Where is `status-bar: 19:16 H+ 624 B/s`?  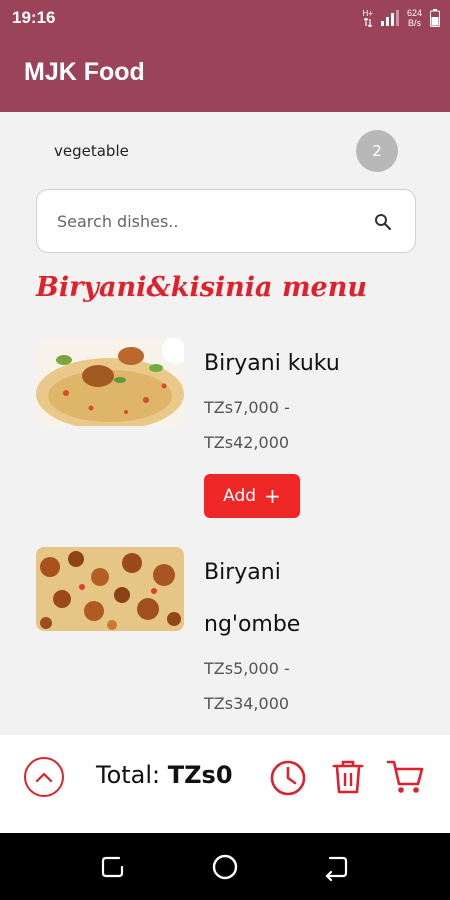 status-bar: 19:16 H+ 624 B/s is located at coordinates (225, 18).